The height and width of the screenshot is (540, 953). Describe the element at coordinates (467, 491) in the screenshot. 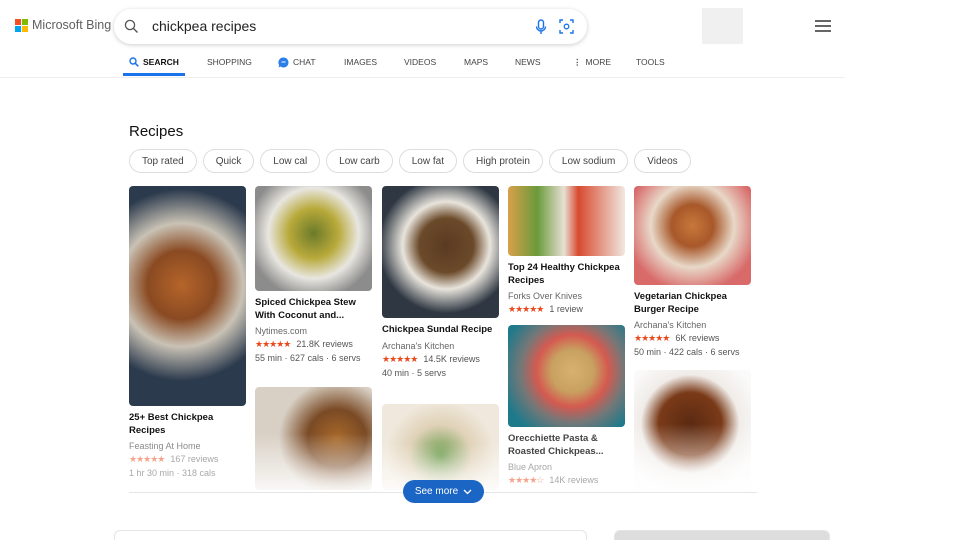

I see `chevron-down-icon` at that location.